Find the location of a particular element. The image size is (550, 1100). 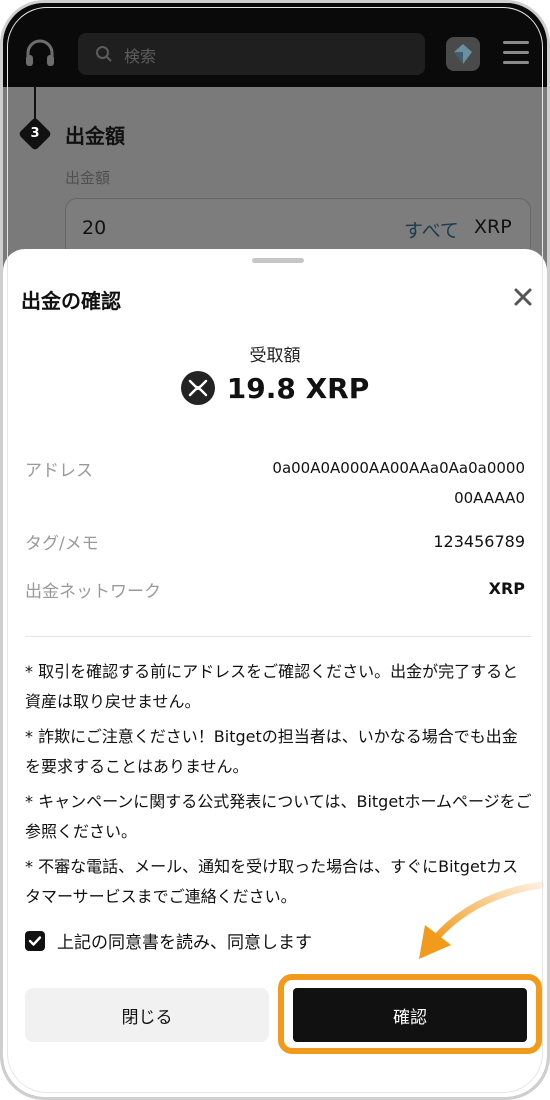

check-icon is located at coordinates (35, 940).